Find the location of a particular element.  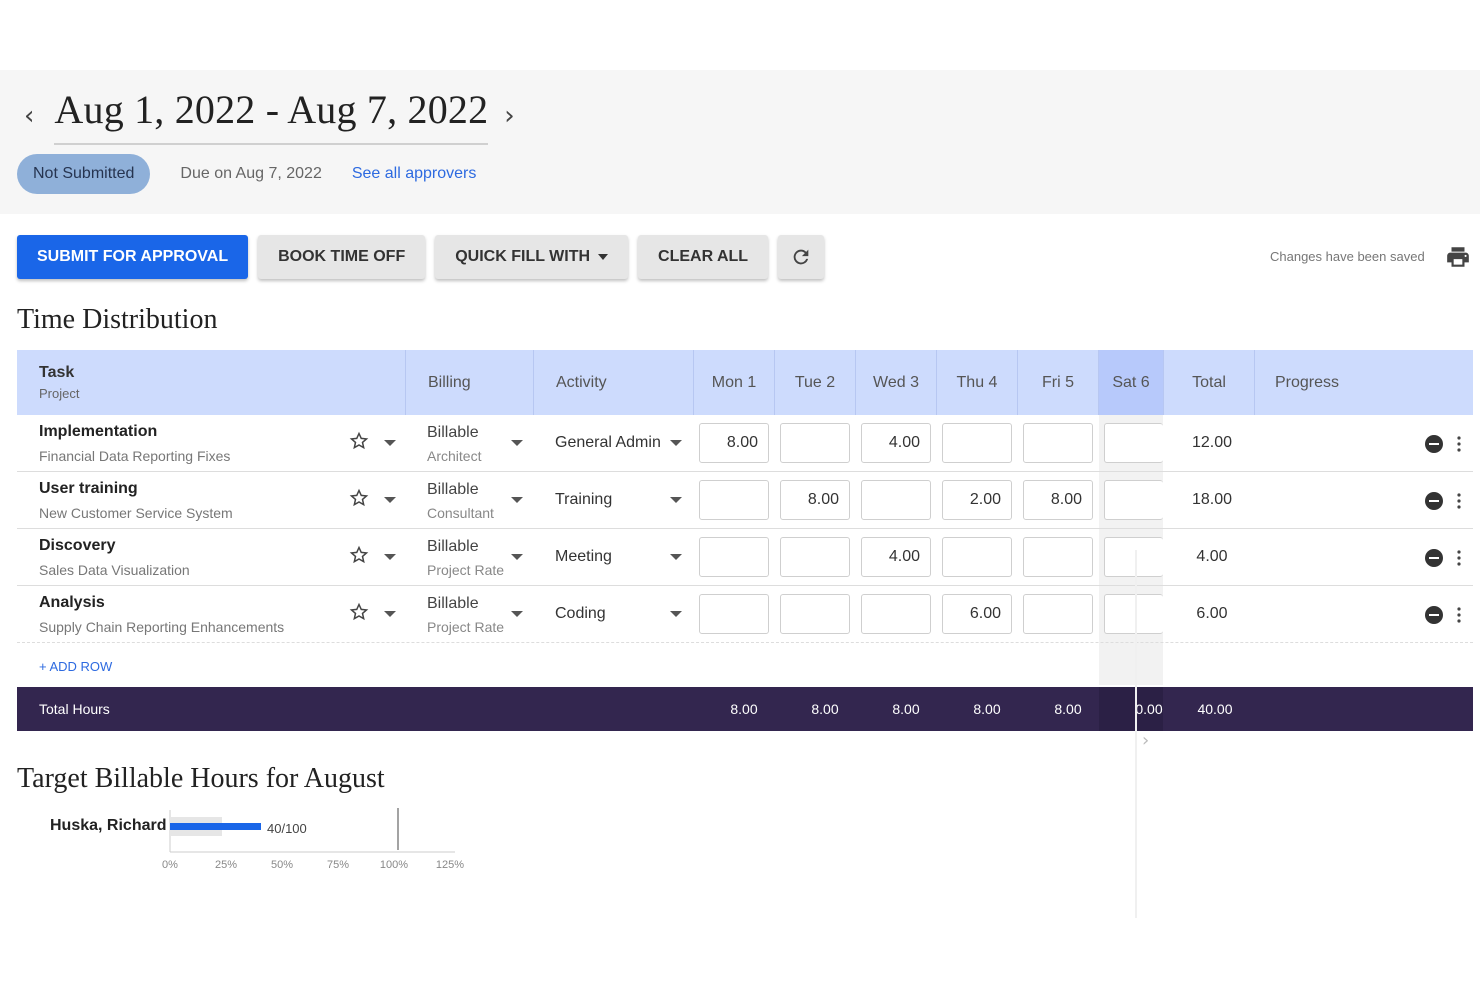

task-column-header: Task Project is located at coordinates (211, 382).